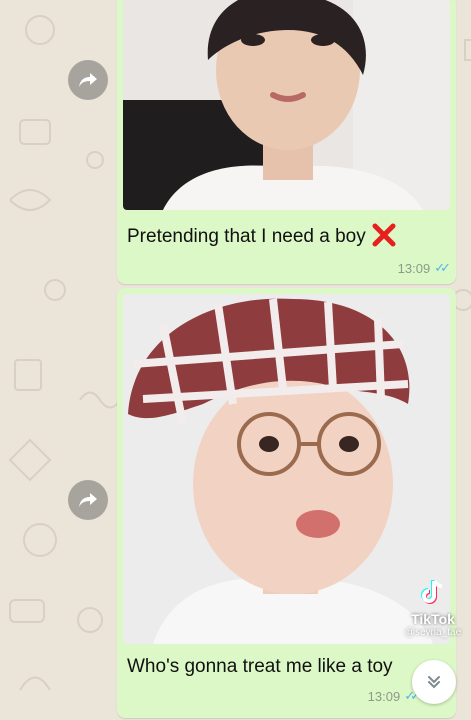 The width and height of the screenshot is (471, 720). I want to click on message-caption: Pretending that I need a boy, so click(262, 235).